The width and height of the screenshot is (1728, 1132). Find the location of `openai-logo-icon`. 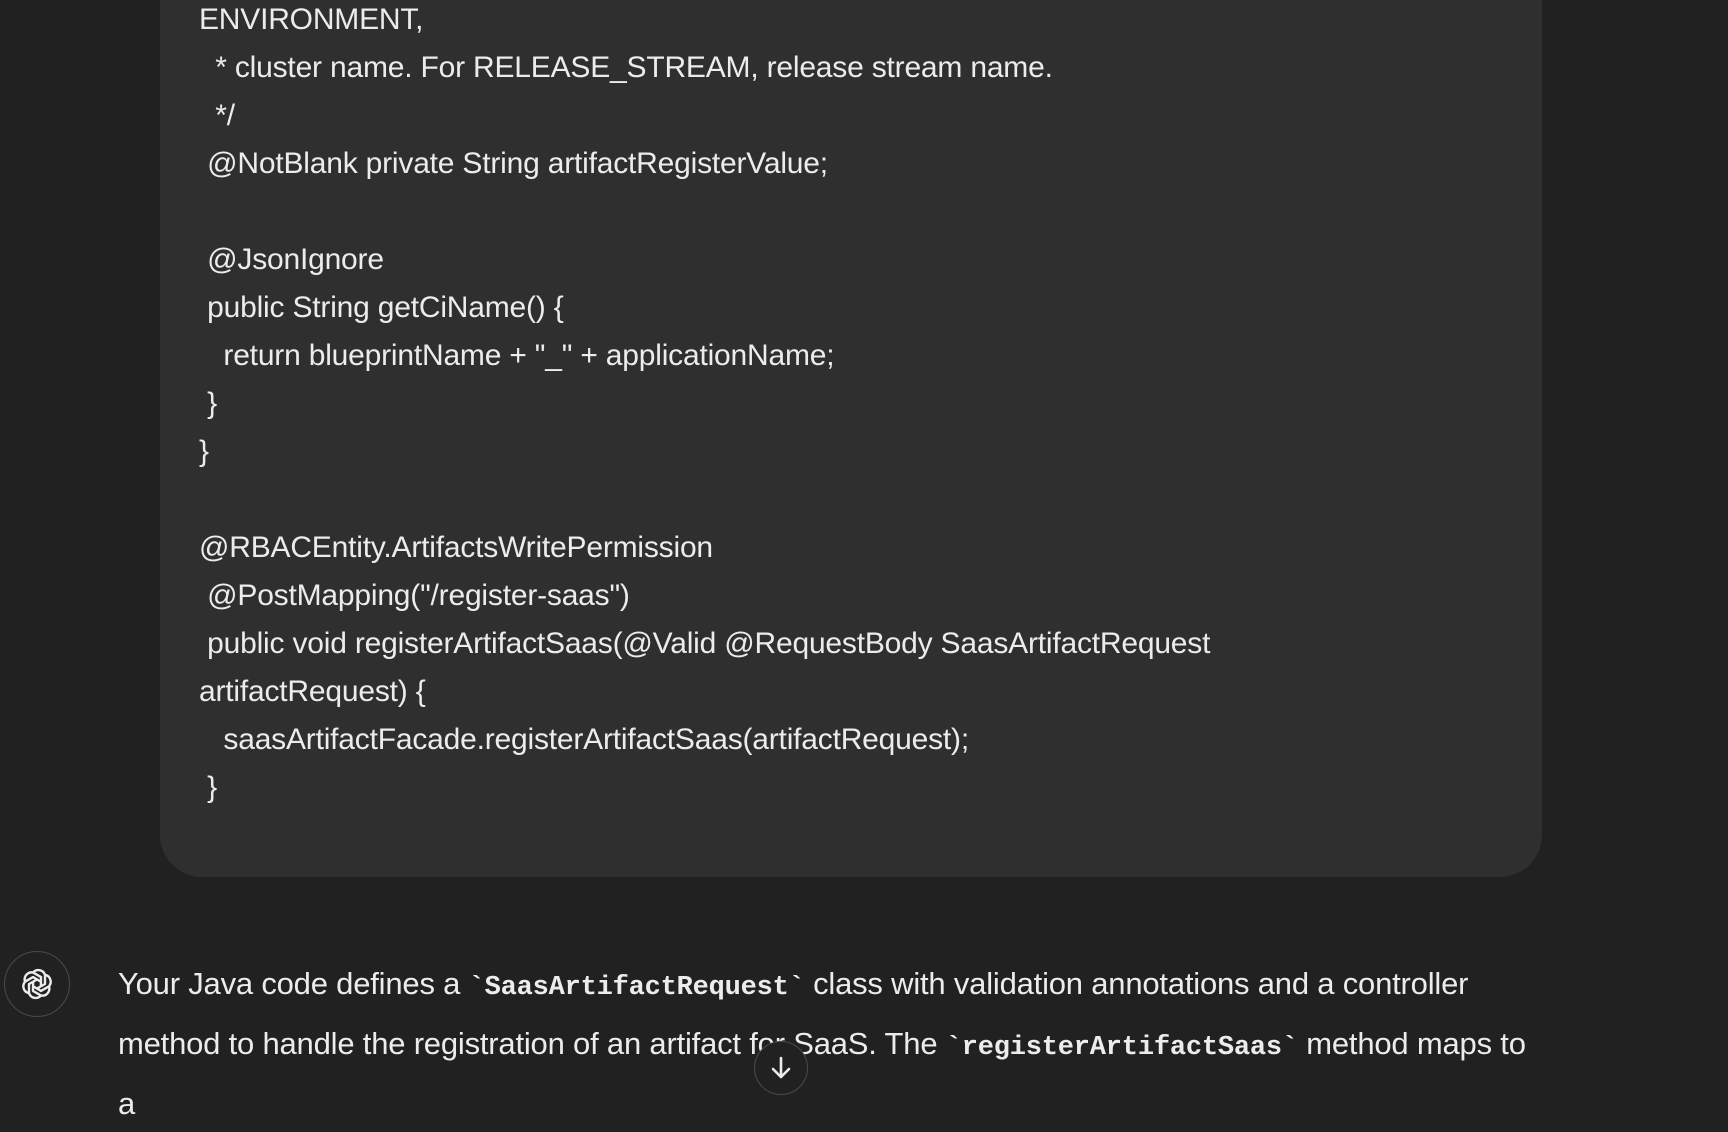

openai-logo-icon is located at coordinates (37, 984).